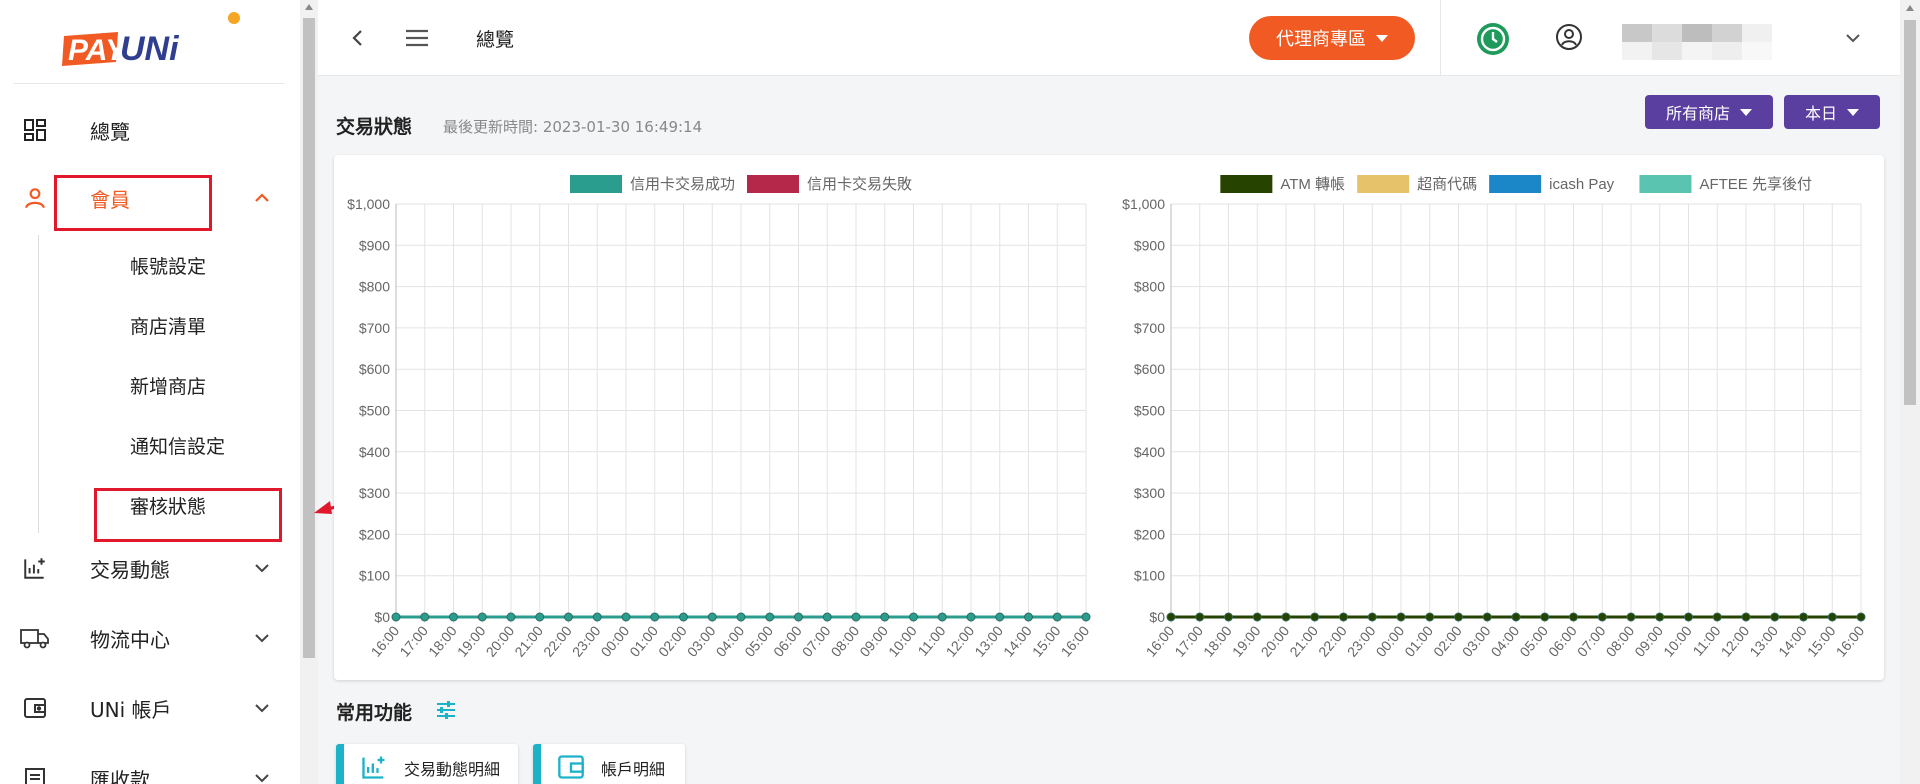 The width and height of the screenshot is (1920, 784). Describe the element at coordinates (609, 764) in the screenshot. I see `favorite-account-details: 帳戶明細` at that location.